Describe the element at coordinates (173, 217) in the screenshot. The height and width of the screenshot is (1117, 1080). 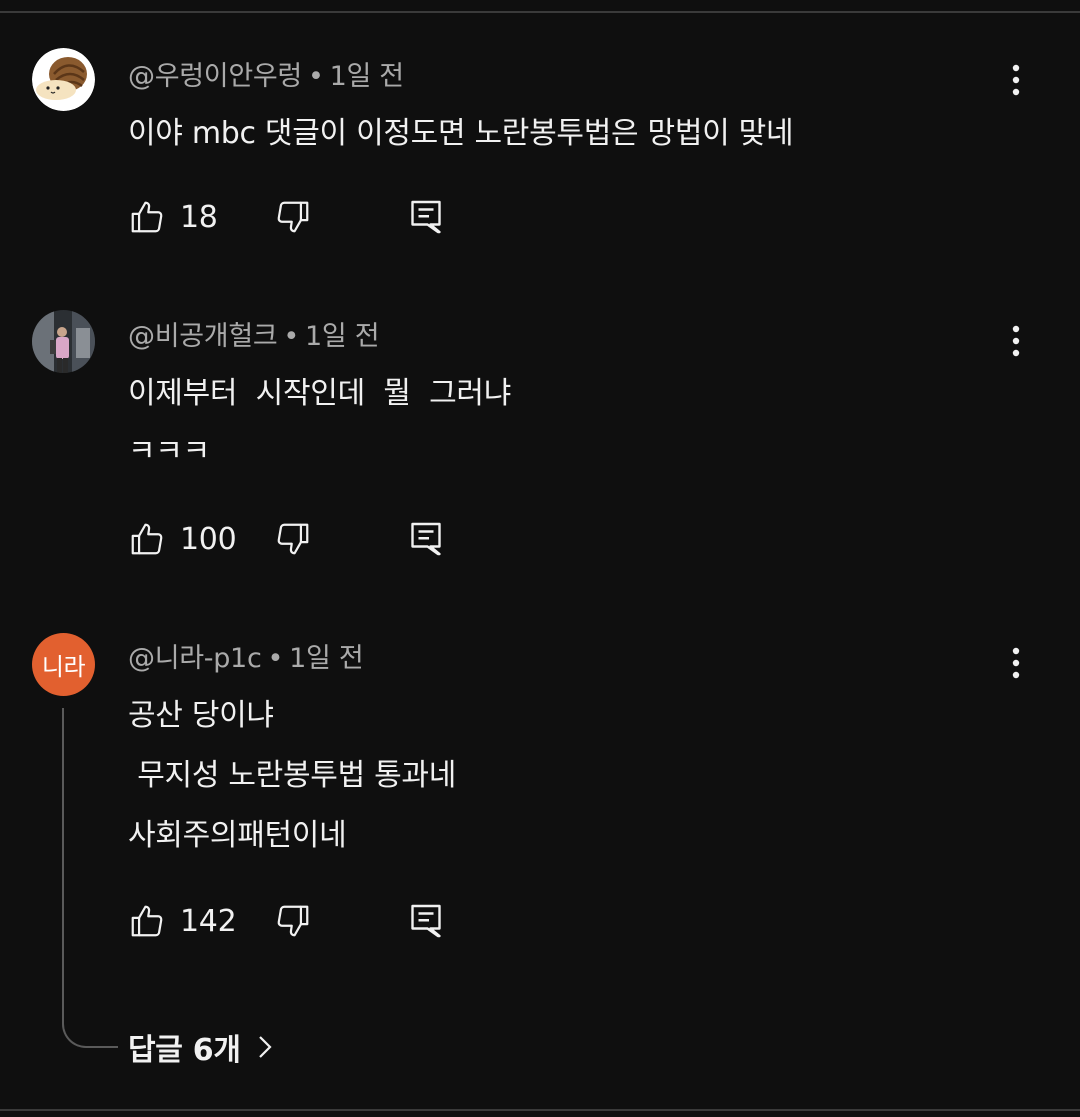
I see `like-button: 18` at that location.